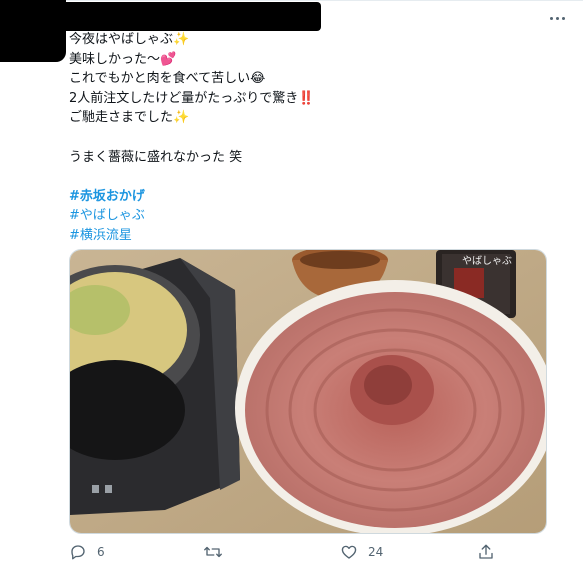 Image resolution: width=583 pixels, height=571 pixels. I want to click on tweet-line: 美味しかった〜💕, so click(123, 59).